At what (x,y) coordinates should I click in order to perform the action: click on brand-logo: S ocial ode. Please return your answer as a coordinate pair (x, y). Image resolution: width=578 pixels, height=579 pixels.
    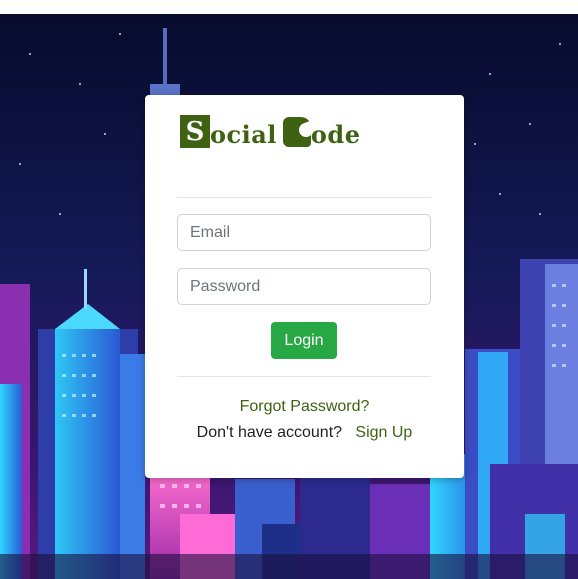
    Looking at the image, I should click on (270, 131).